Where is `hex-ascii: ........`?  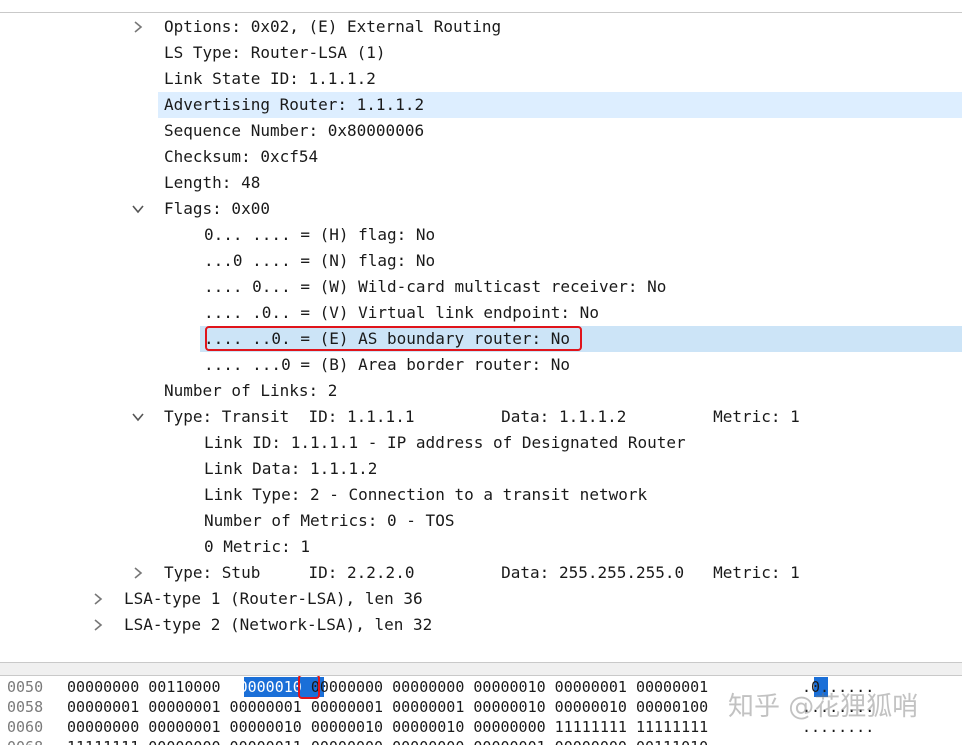
hex-ascii: ........ is located at coordinates (838, 741).